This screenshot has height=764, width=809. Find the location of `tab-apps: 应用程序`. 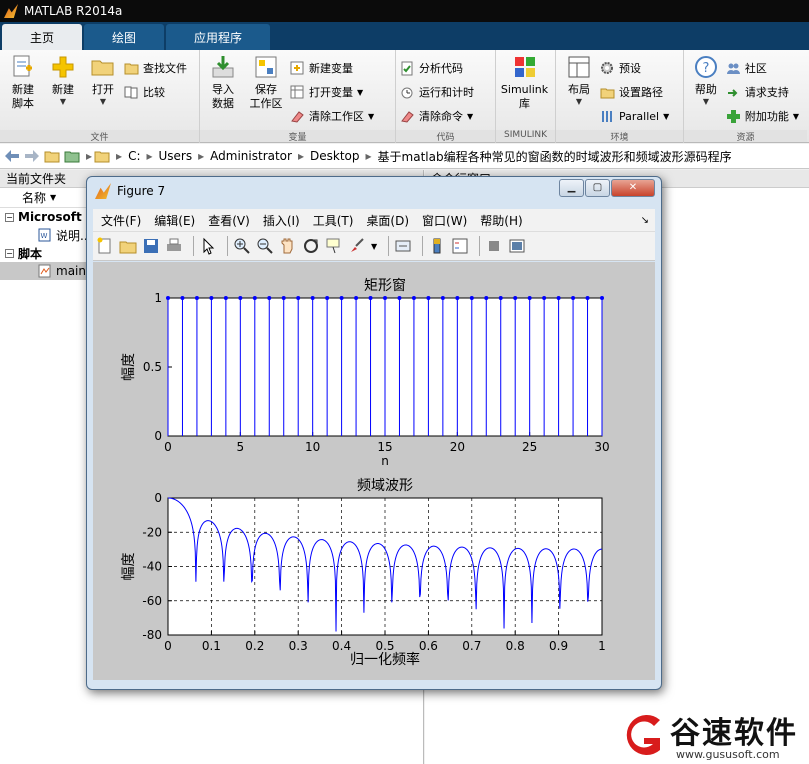

tab-apps: 应用程序 is located at coordinates (218, 37).